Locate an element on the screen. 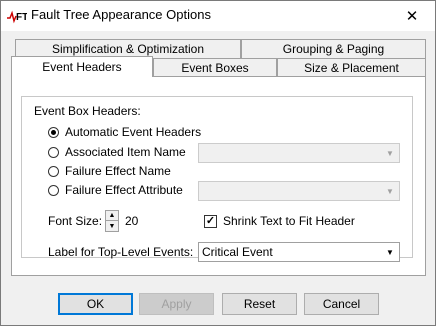 The image size is (436, 326). apply-button: Apply is located at coordinates (176, 304).